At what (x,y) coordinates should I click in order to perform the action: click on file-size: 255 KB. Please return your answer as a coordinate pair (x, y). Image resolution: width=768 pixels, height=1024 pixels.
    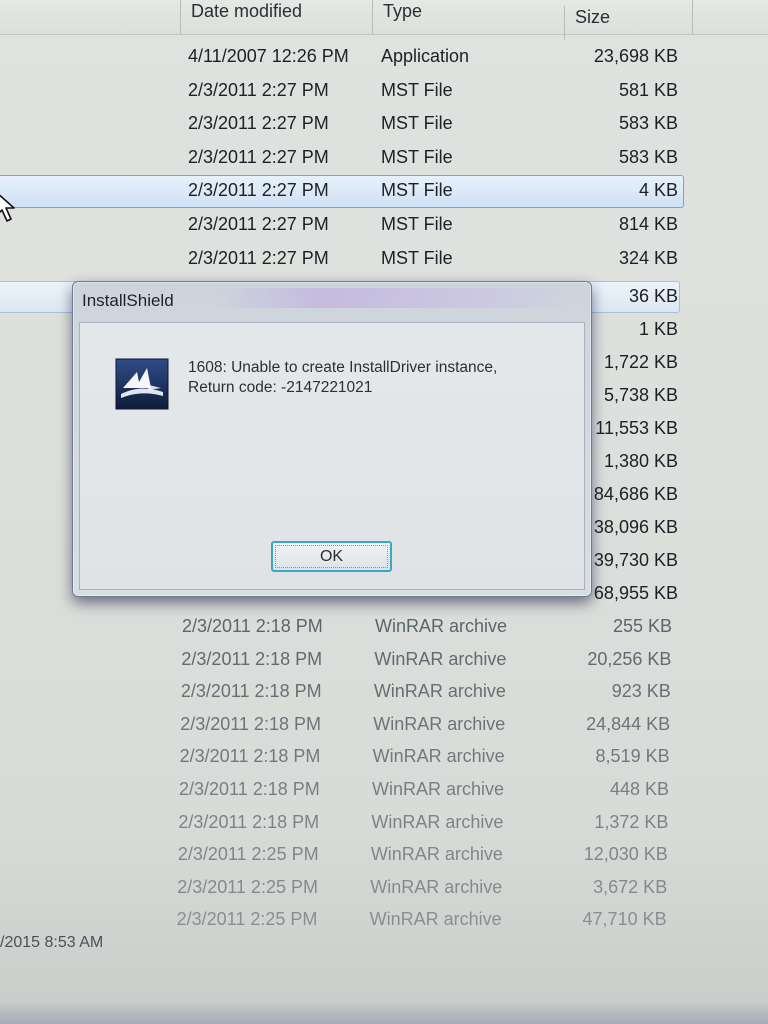
    Looking at the image, I should click on (642, 626).